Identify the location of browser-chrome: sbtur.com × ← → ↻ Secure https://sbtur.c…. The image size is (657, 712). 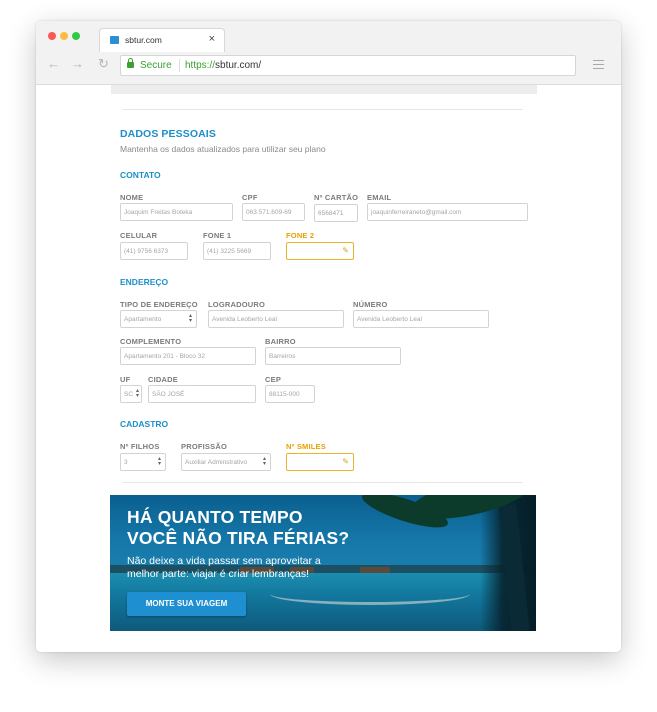
(328, 53).